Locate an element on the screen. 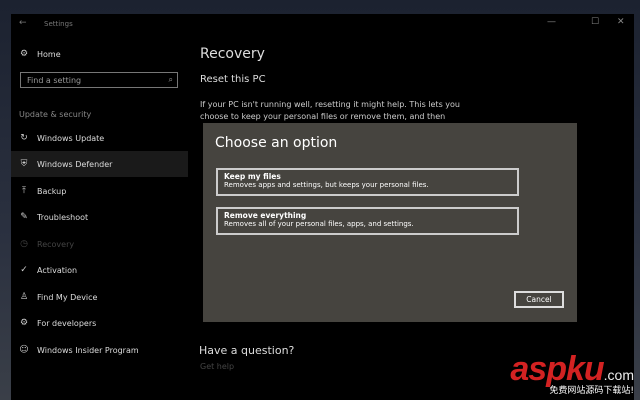 The height and width of the screenshot is (400, 640). gear-icon: ⚙ is located at coordinates (24, 54).